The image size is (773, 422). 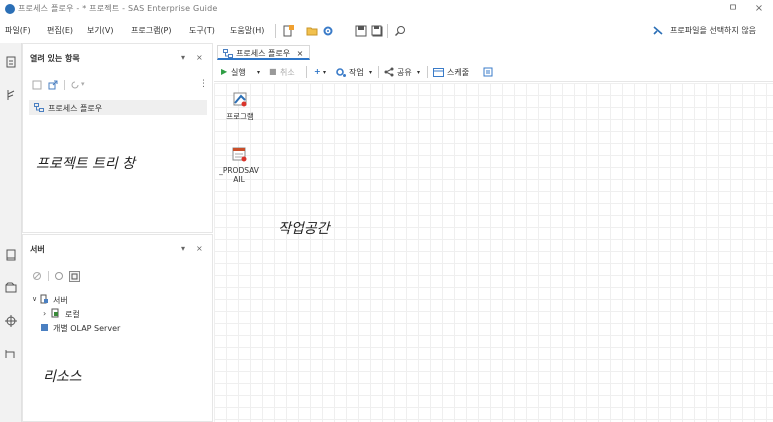 I want to click on task-gear-icon, so click(x=341, y=72).